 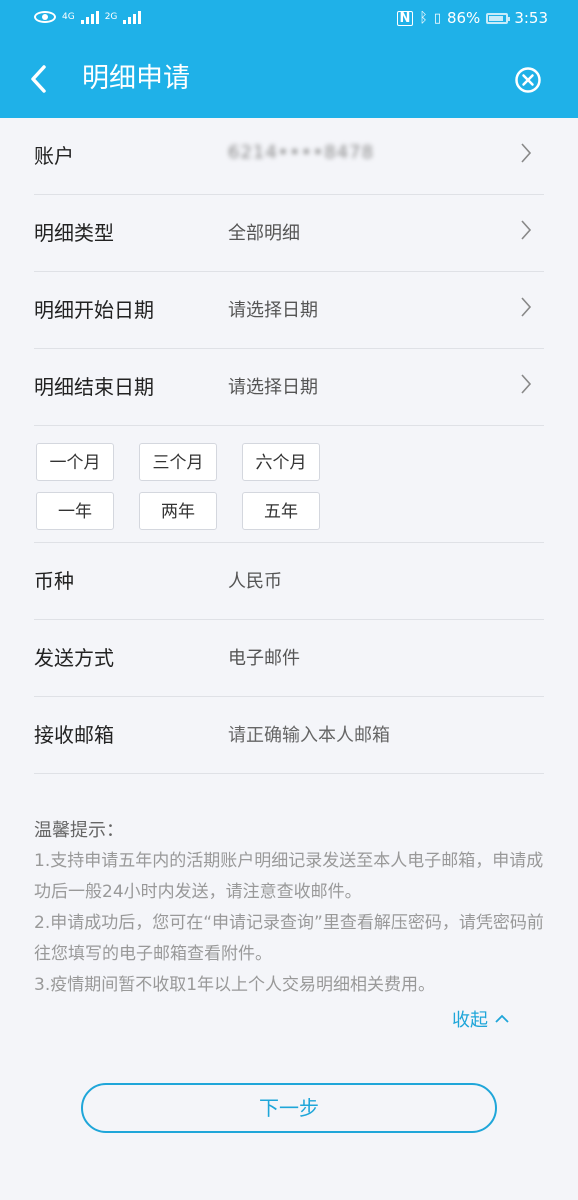 I want to click on back-icon, so click(x=40, y=79).